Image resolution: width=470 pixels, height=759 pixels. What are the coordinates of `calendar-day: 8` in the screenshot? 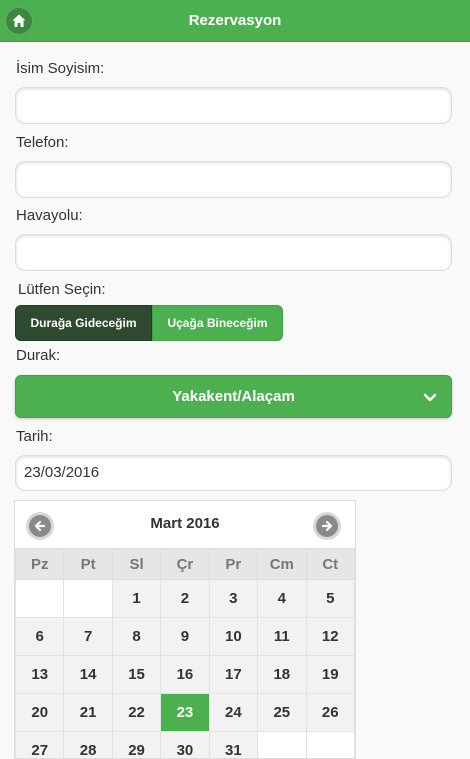 It's located at (136, 636).